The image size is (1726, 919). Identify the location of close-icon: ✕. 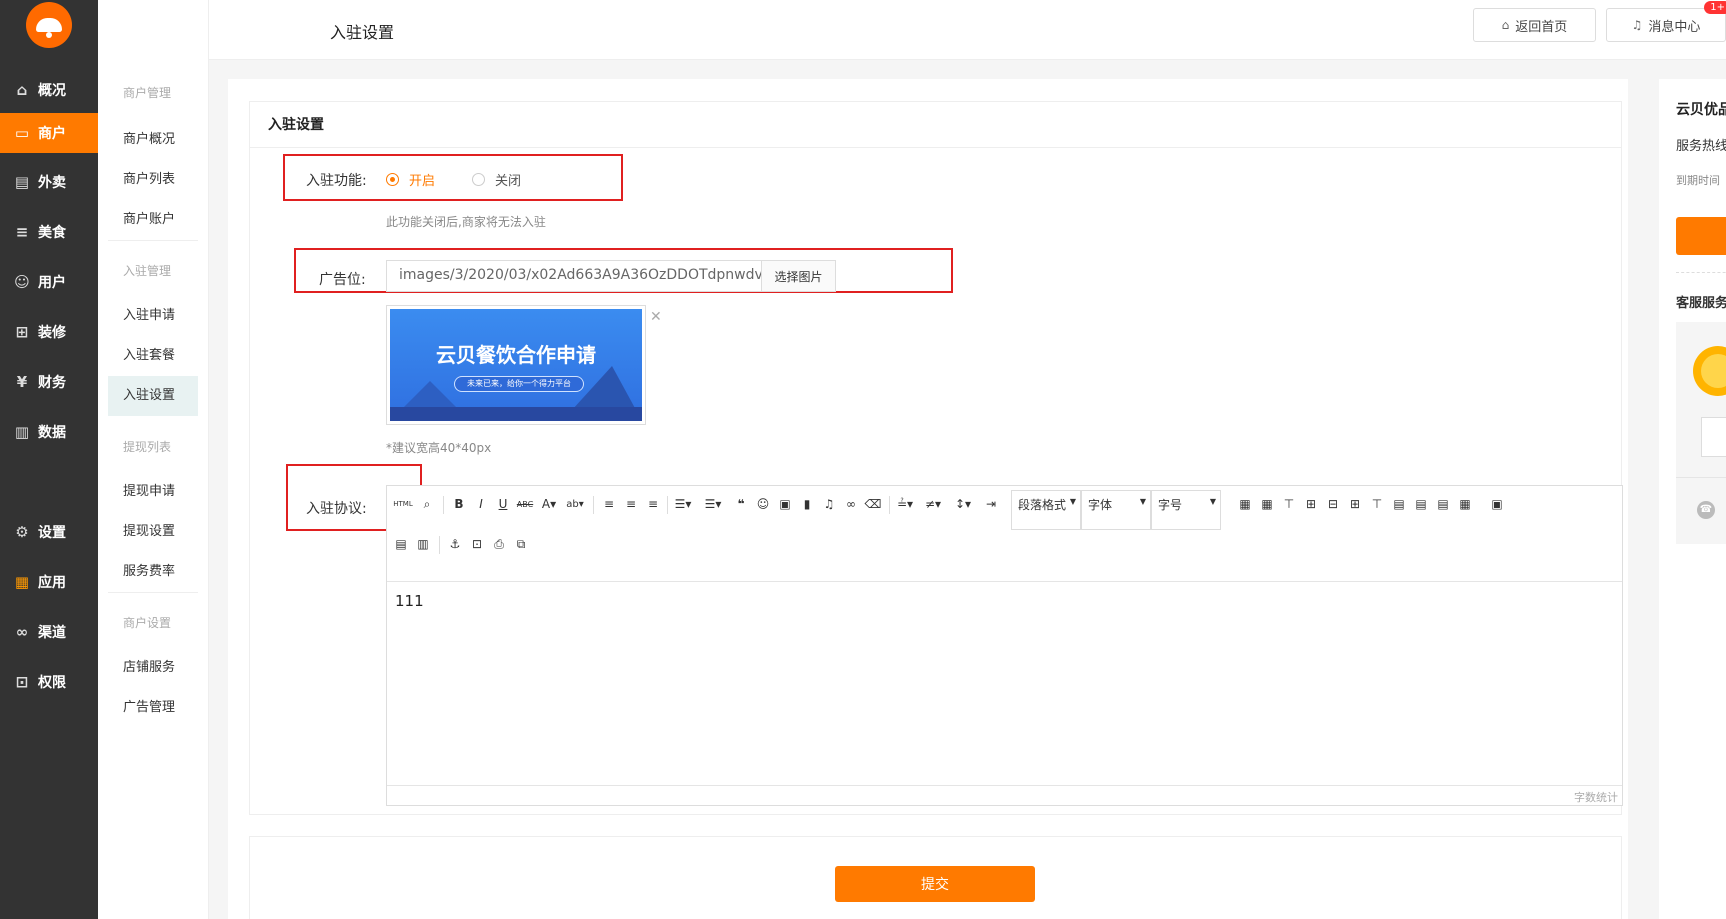
(656, 317).